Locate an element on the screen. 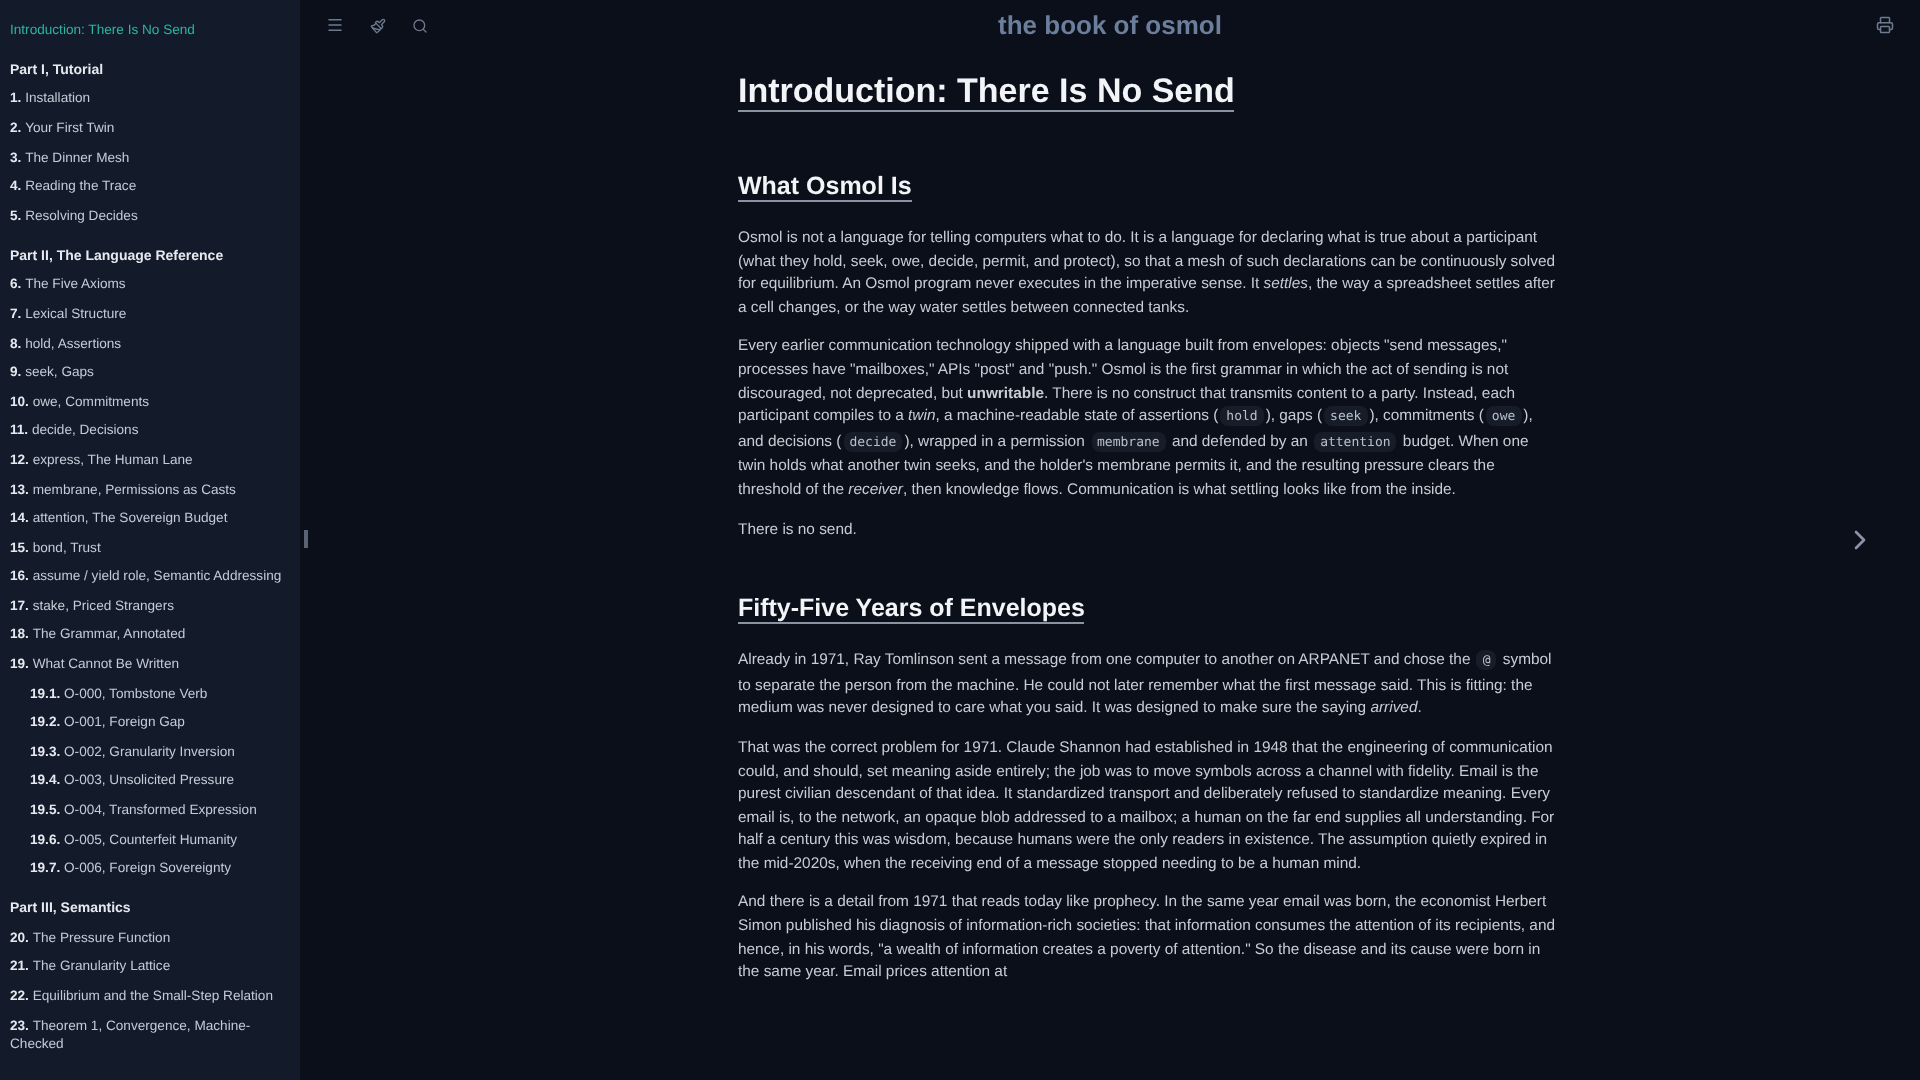 The height and width of the screenshot is (1080, 1920). section-heading: Fifty-Five Years of Envelopes is located at coordinates (911, 609).